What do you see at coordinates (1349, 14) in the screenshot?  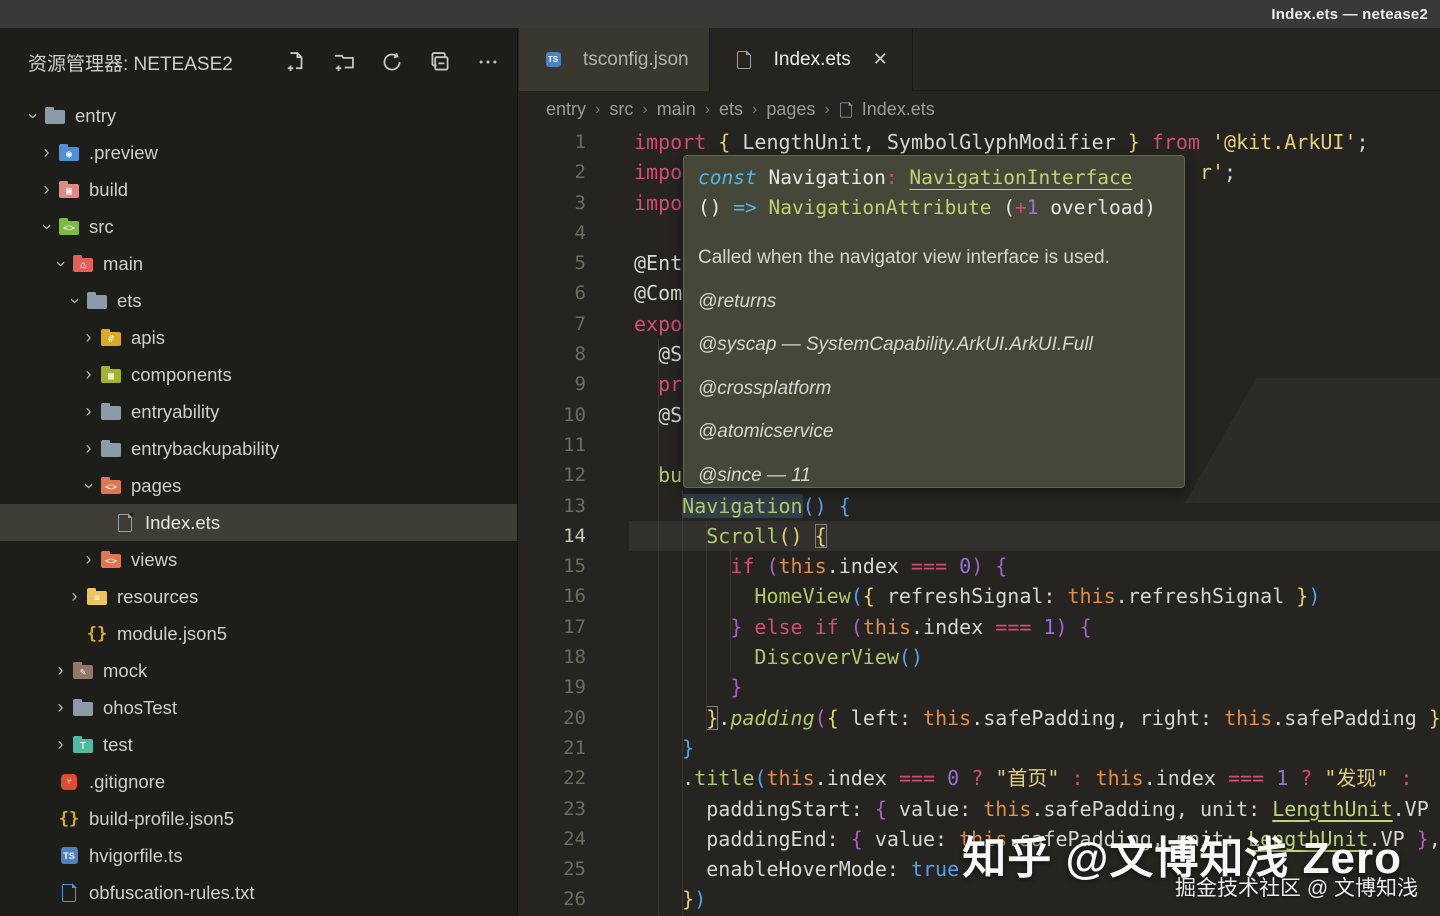 I see `window-title: Index.ets — netease2` at bounding box center [1349, 14].